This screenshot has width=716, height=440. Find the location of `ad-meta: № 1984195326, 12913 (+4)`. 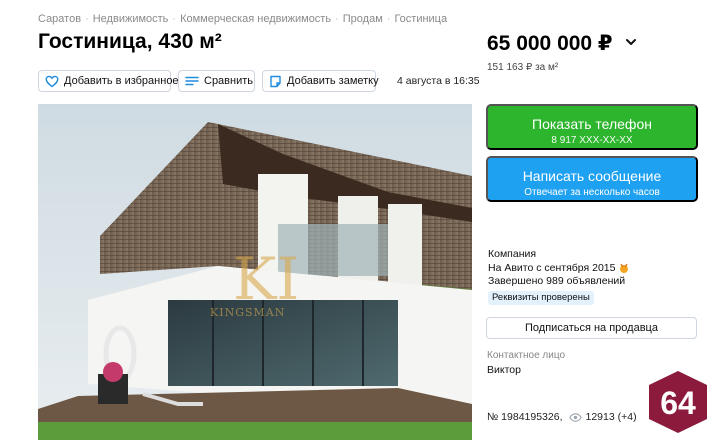

ad-meta: № 1984195326, 12913 (+4) is located at coordinates (562, 417).